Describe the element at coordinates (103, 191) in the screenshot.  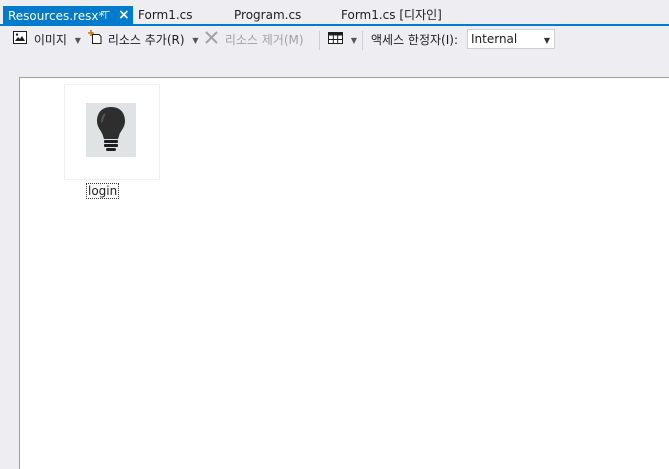
I see `resource-name-label: login` at that location.